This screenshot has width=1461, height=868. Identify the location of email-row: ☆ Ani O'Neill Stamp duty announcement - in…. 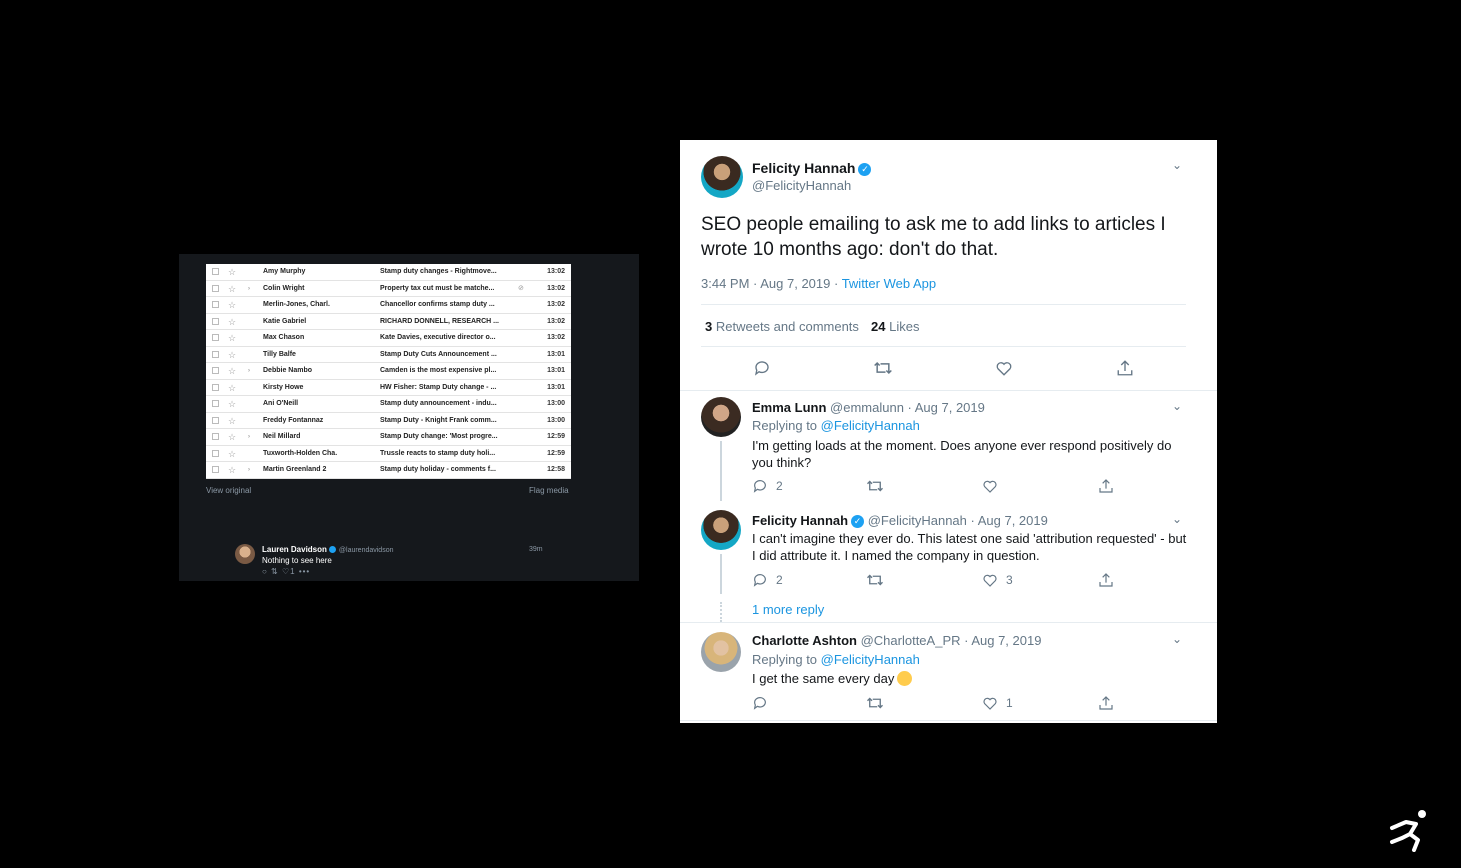
(388, 404).